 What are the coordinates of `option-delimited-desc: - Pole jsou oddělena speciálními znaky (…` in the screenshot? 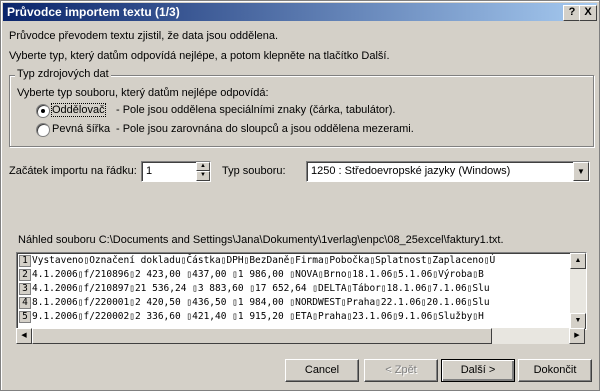 It's located at (256, 110).